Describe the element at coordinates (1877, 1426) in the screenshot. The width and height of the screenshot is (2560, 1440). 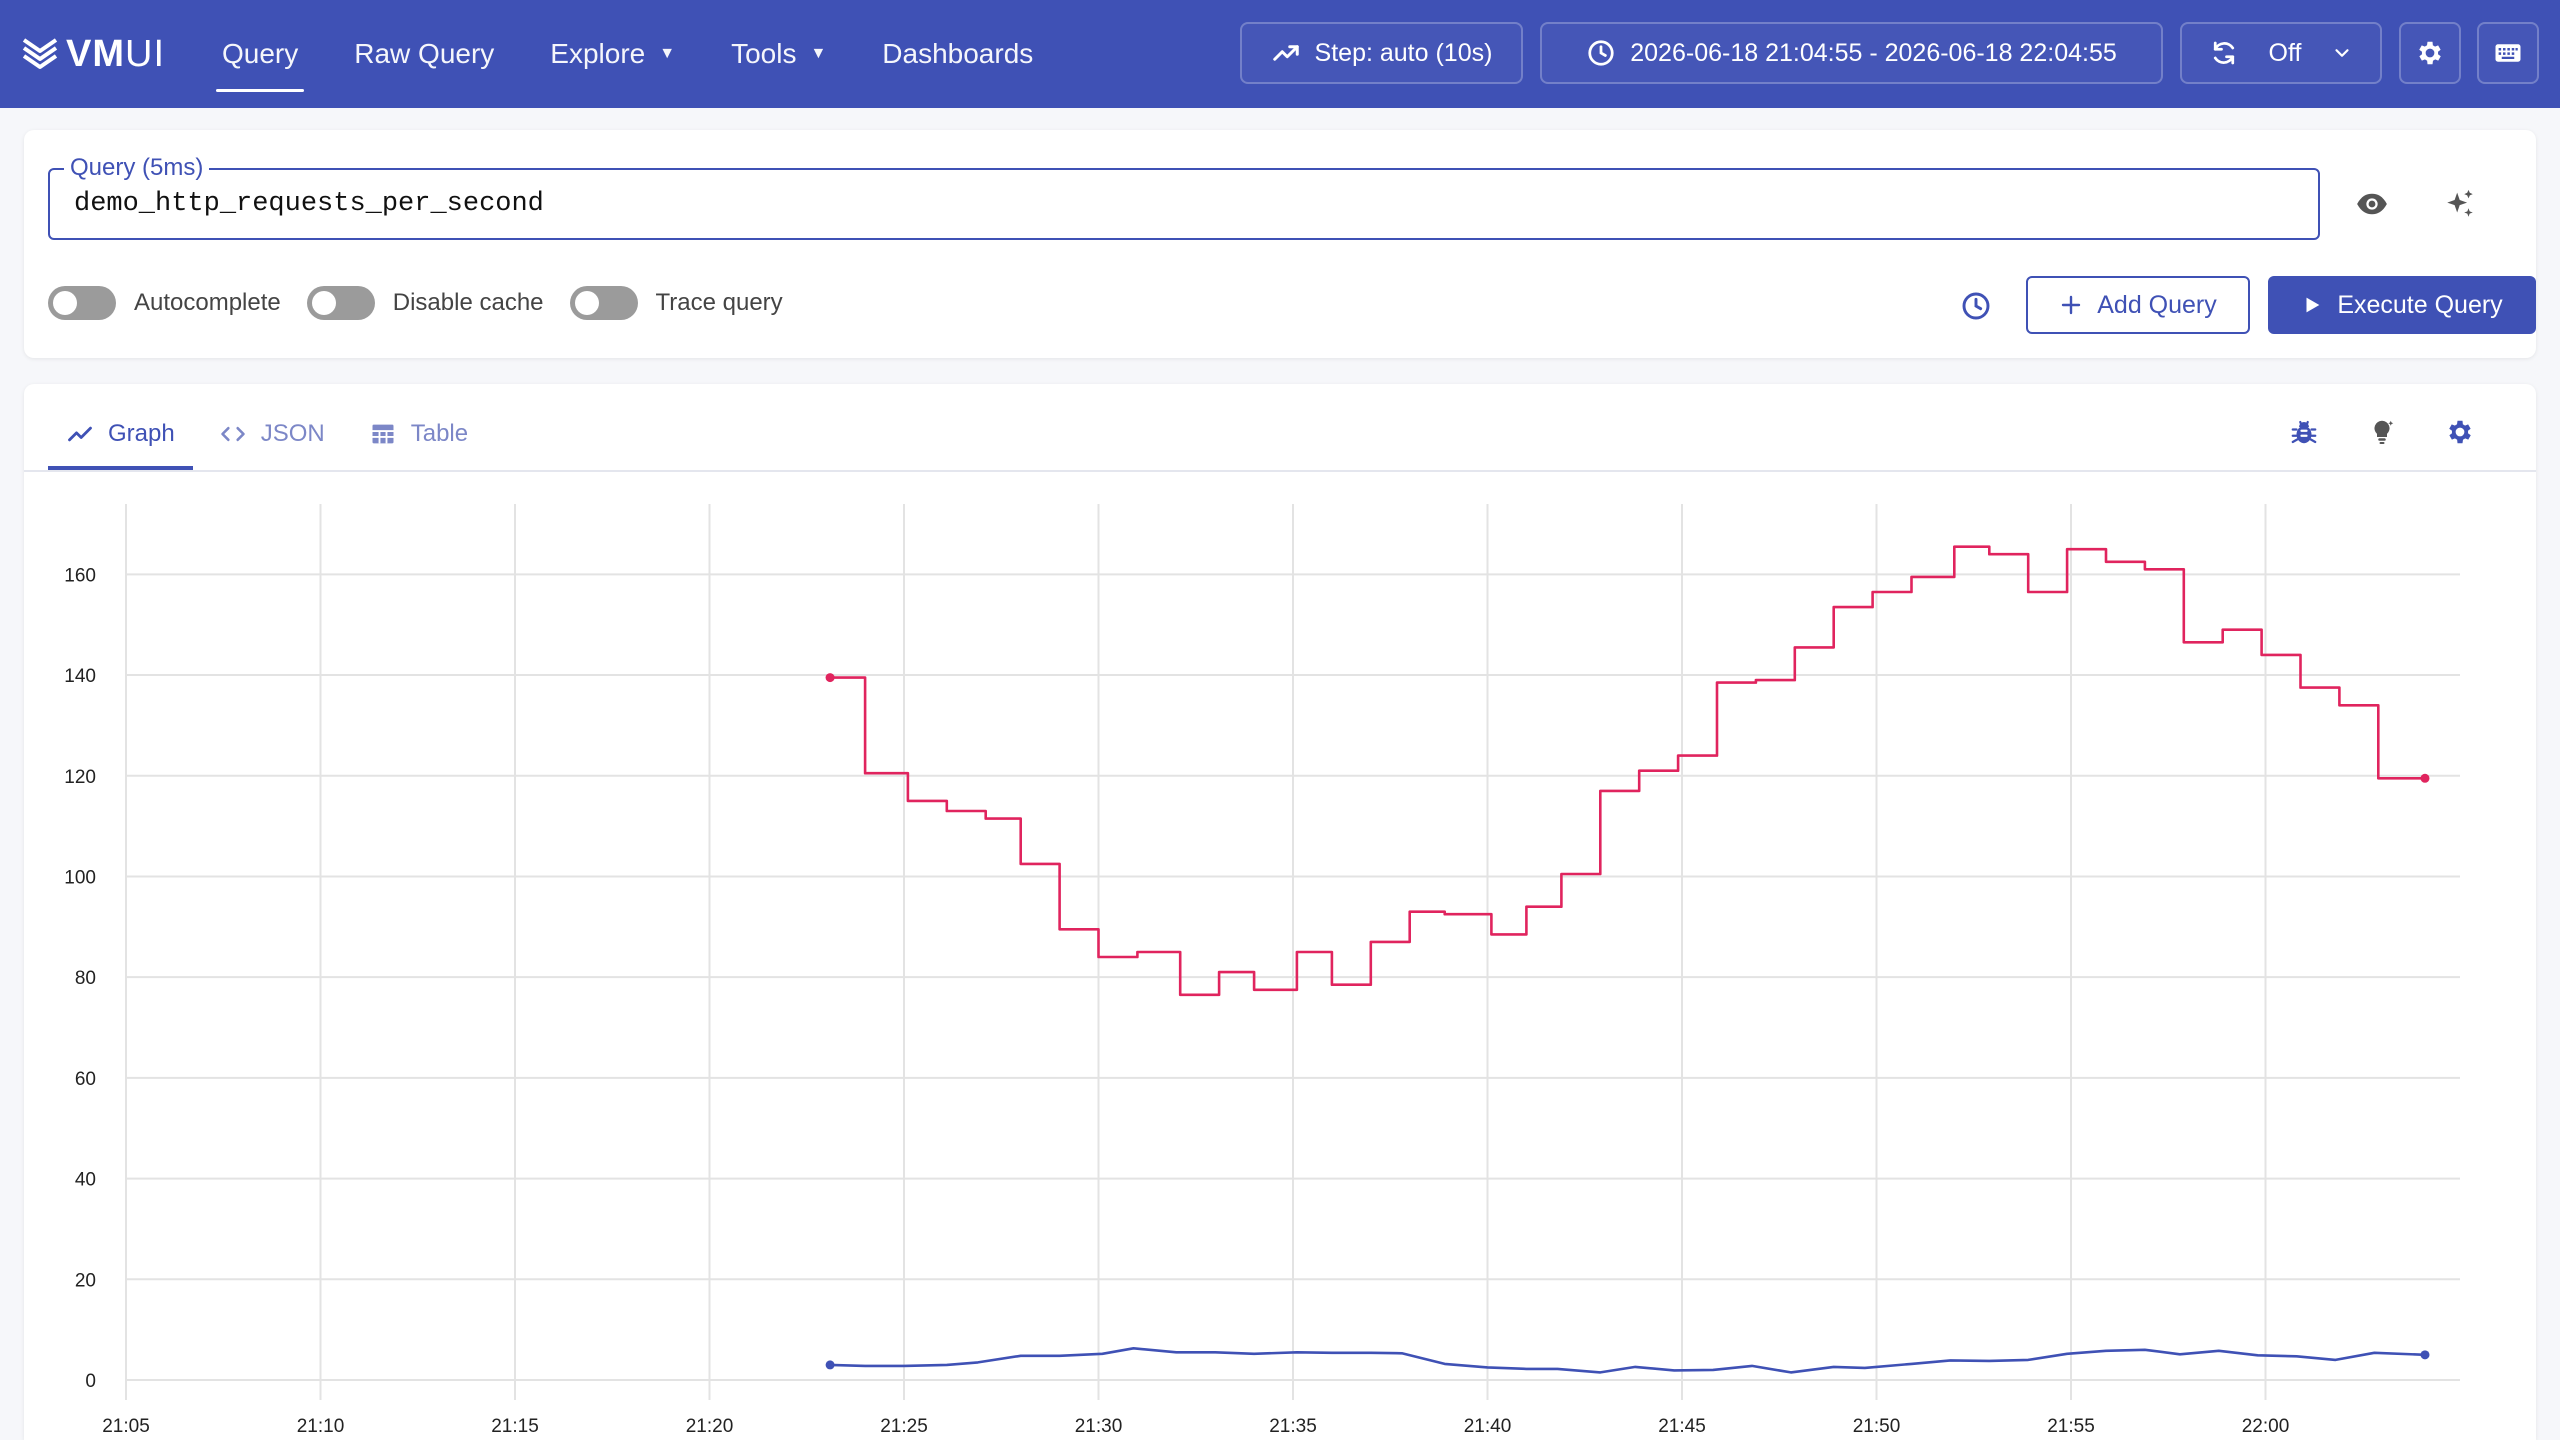
I see `x-tick-label: 21:50` at that location.